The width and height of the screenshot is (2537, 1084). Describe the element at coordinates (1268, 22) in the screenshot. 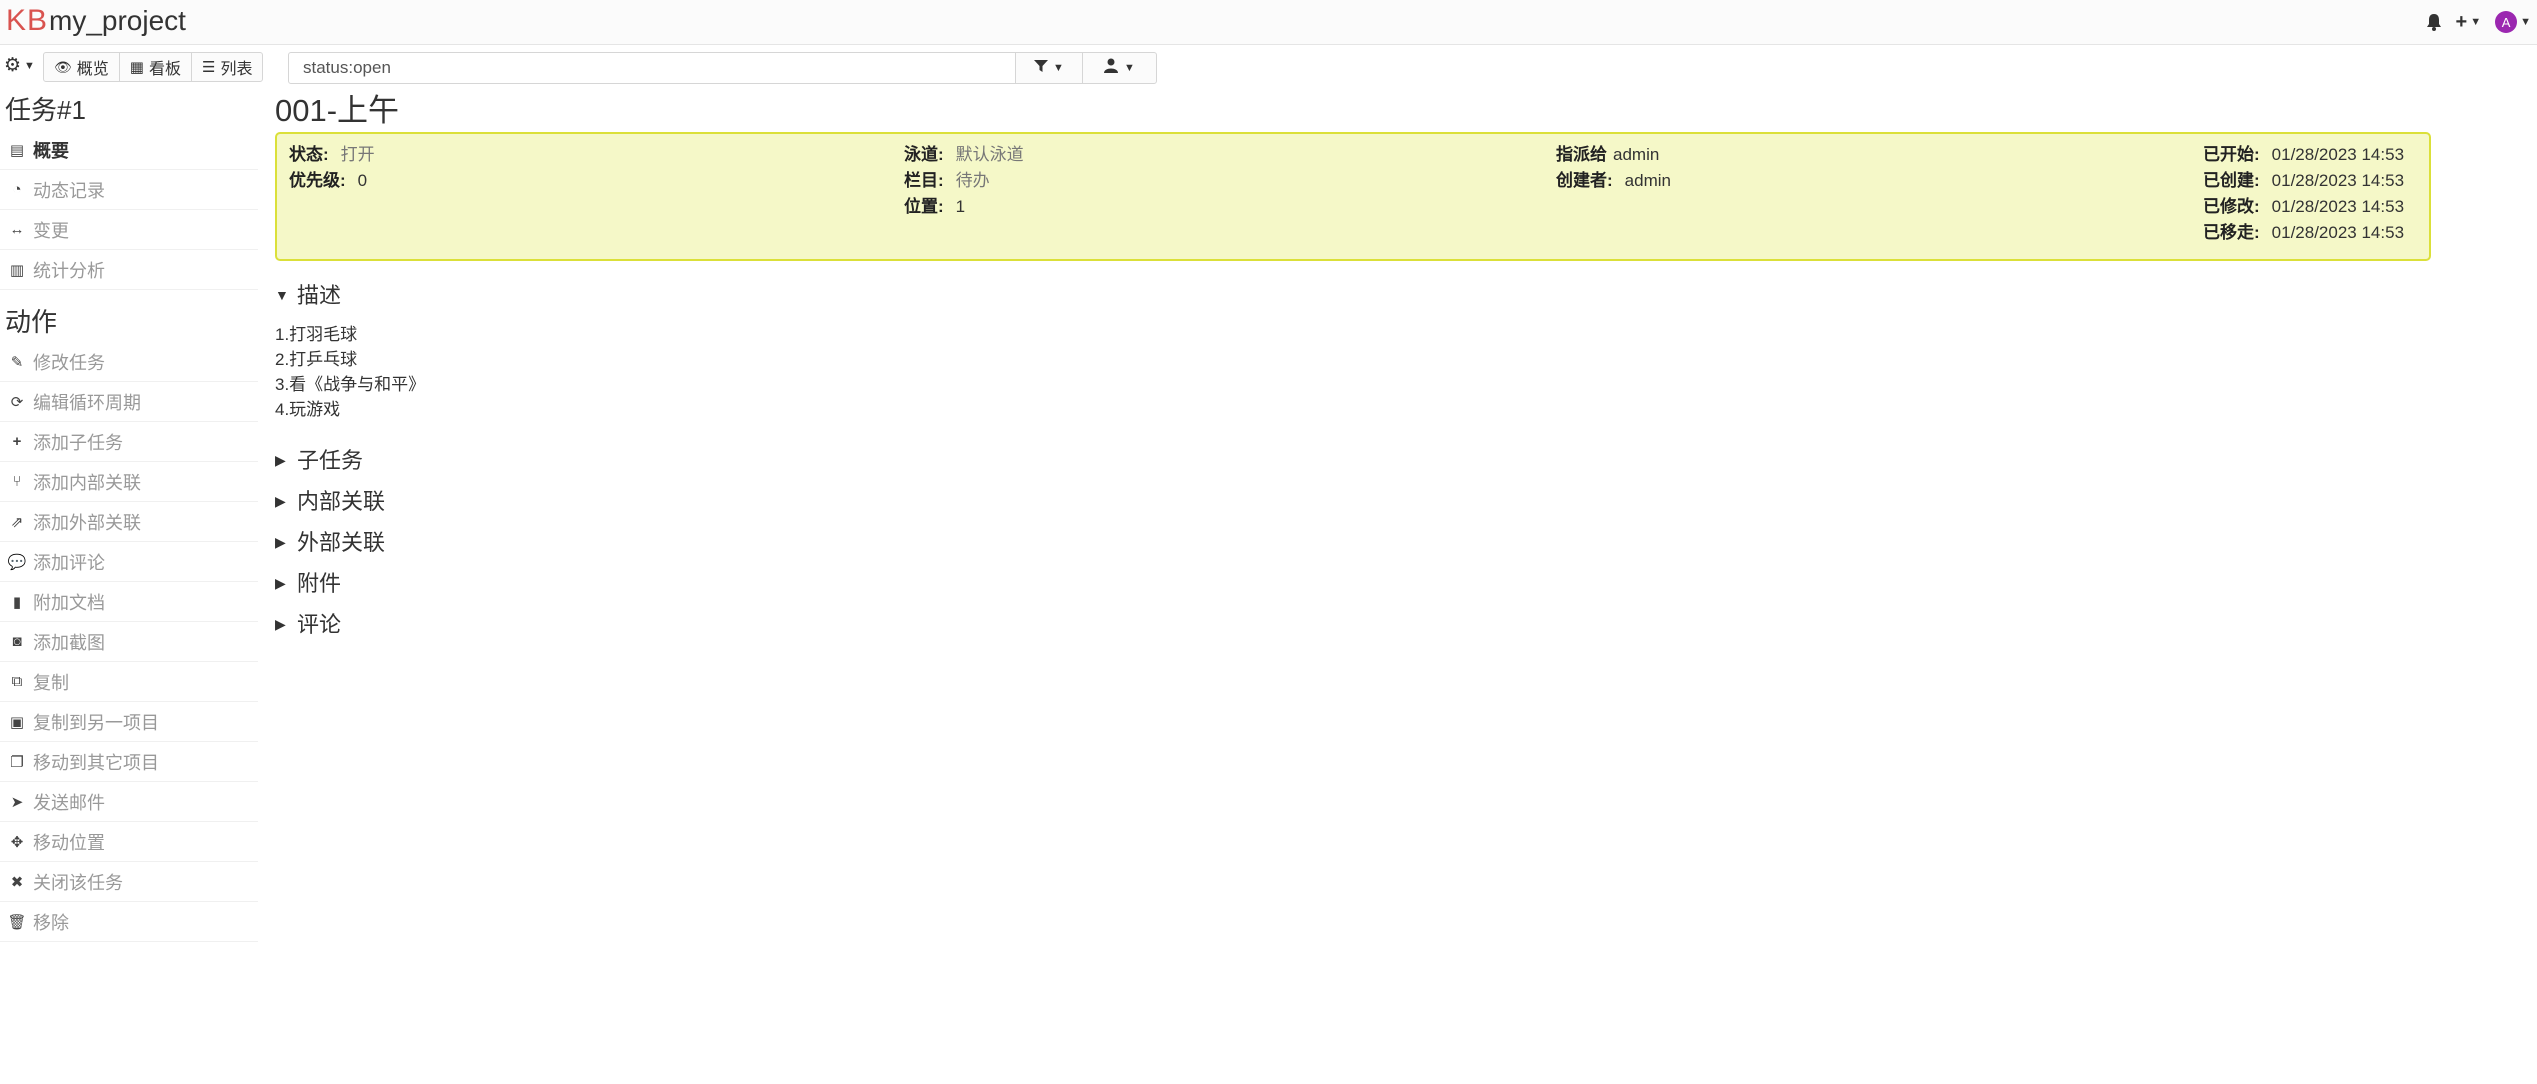

I see `top-header: KB my_project + ▼ A ▼` at that location.